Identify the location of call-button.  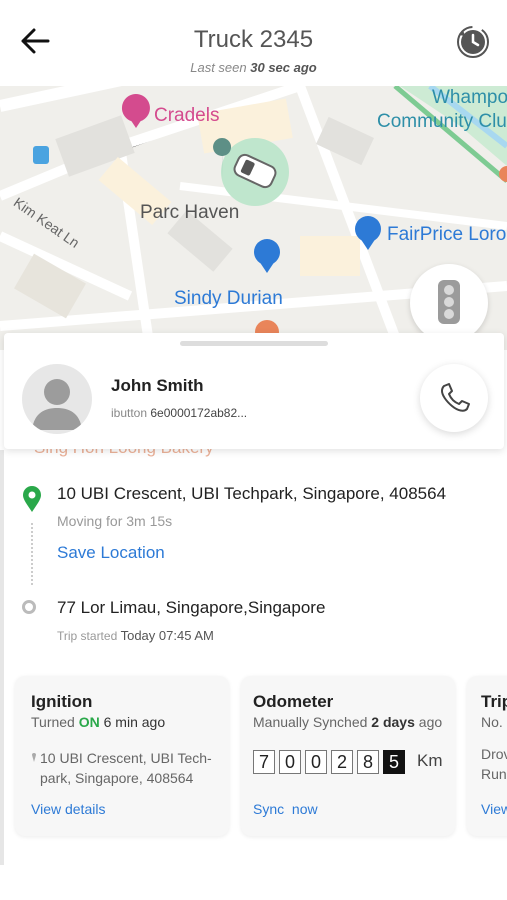
(454, 398).